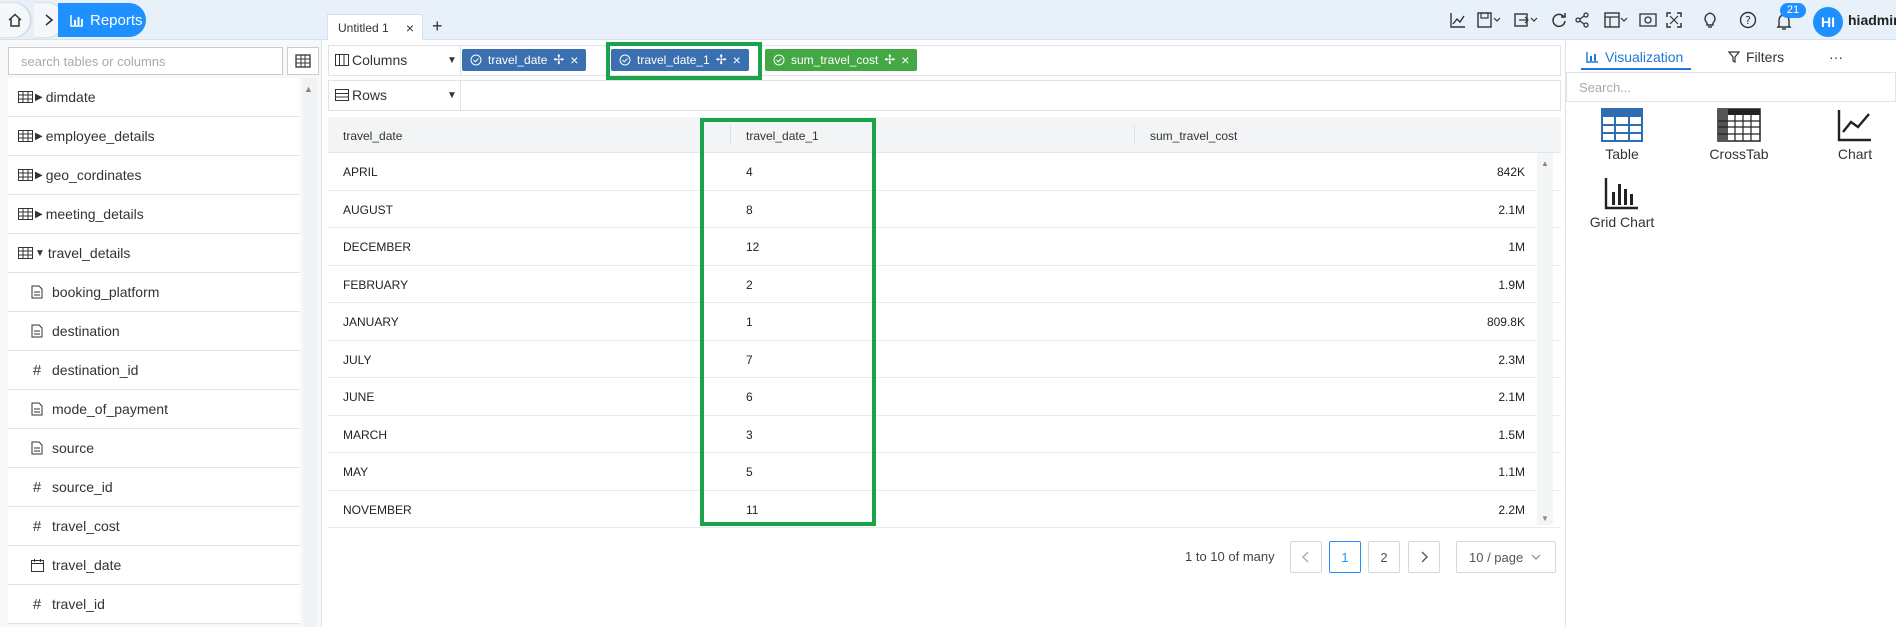  What do you see at coordinates (372, 136) in the screenshot?
I see `header-travel-date: travel_date` at bounding box center [372, 136].